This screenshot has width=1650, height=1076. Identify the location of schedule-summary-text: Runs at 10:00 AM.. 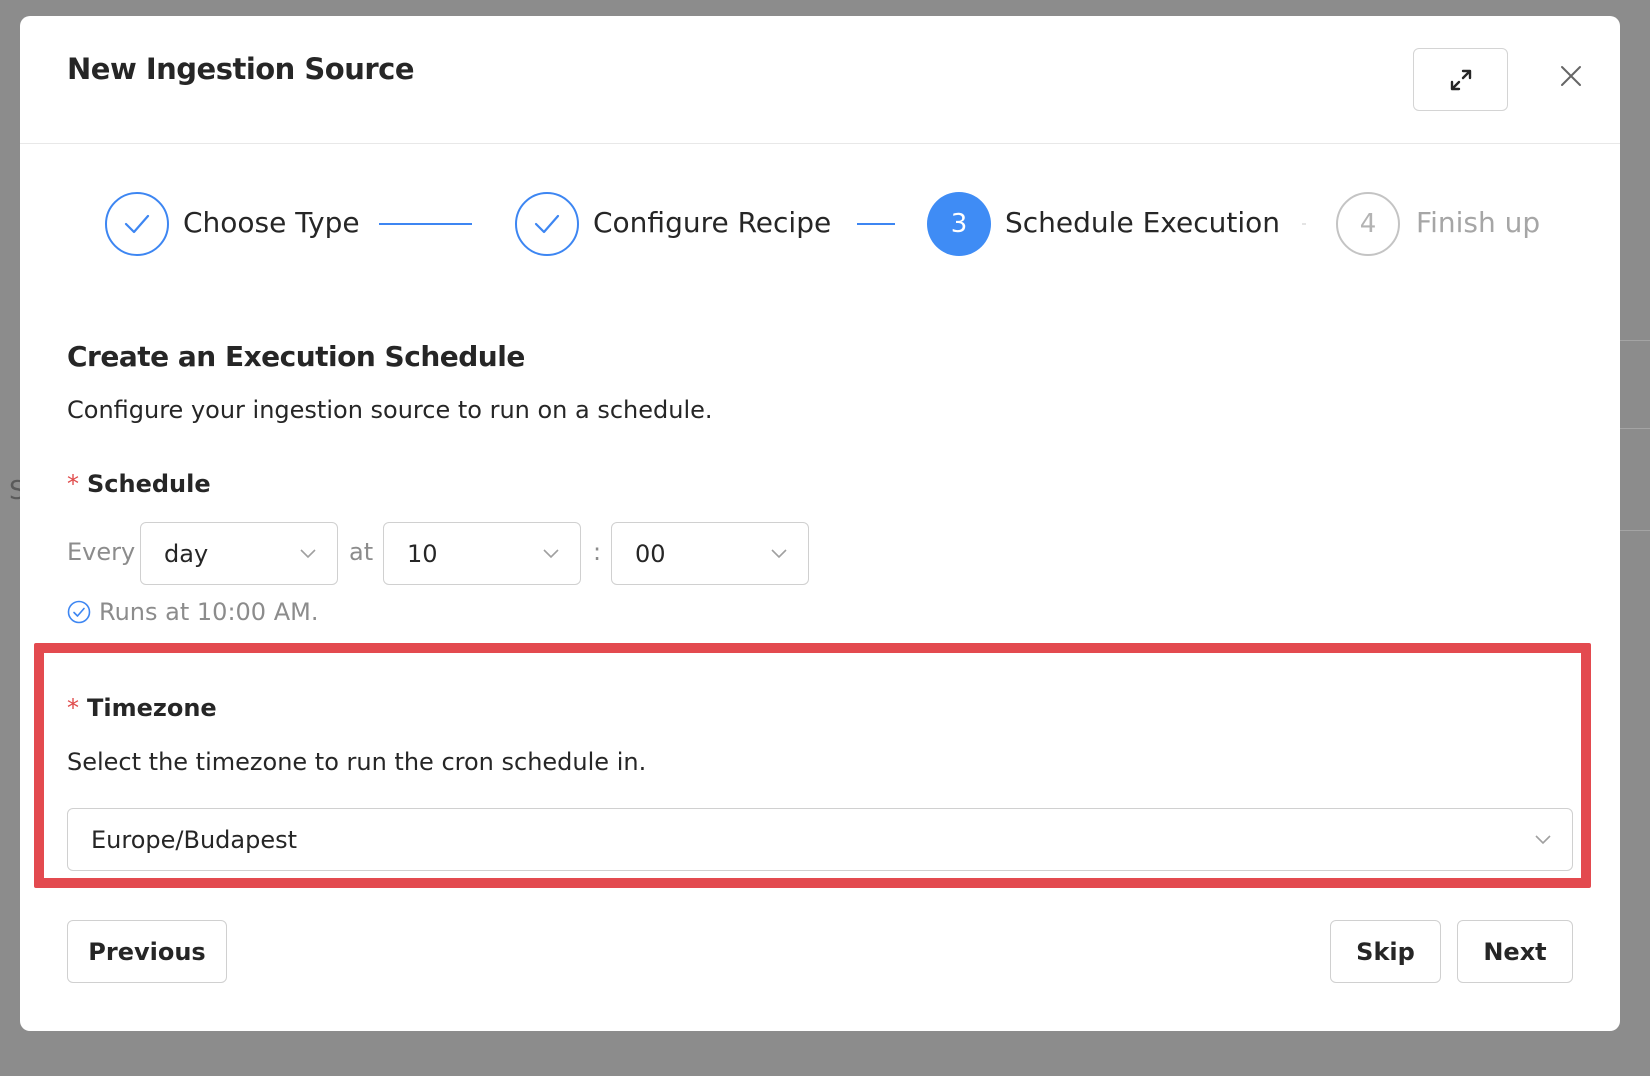
(209, 612).